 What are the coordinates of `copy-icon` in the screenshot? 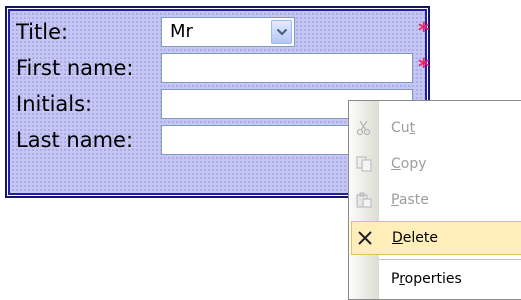 It's located at (364, 164).